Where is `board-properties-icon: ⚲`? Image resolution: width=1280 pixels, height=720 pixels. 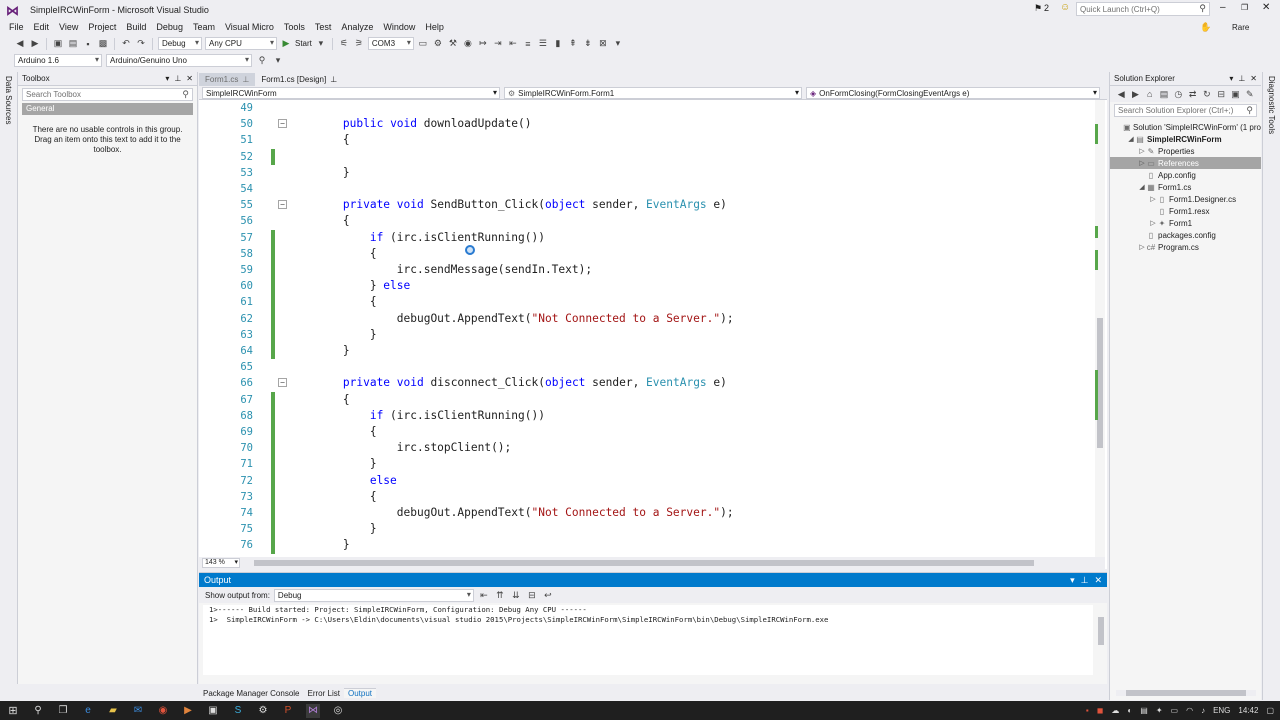 board-properties-icon: ⚲ is located at coordinates (262, 61).